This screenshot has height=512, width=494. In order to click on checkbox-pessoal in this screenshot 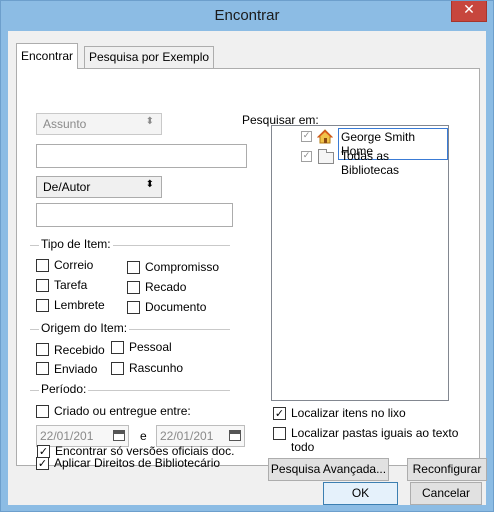, I will do `click(117, 347)`.